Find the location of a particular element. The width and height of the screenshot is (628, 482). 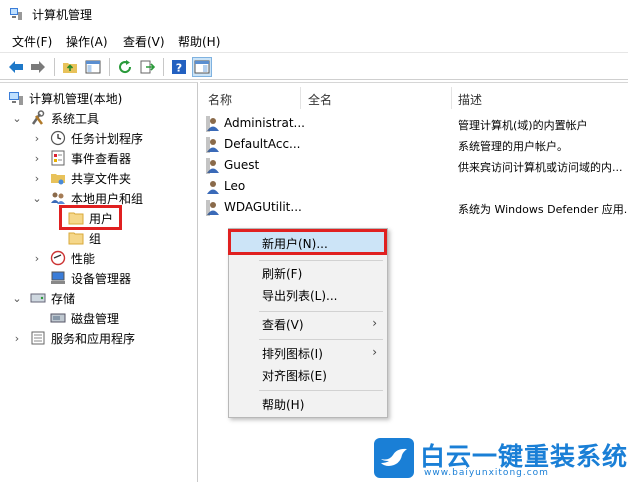

tree-event-viewer-label: 事件查看器 is located at coordinates (101, 158).